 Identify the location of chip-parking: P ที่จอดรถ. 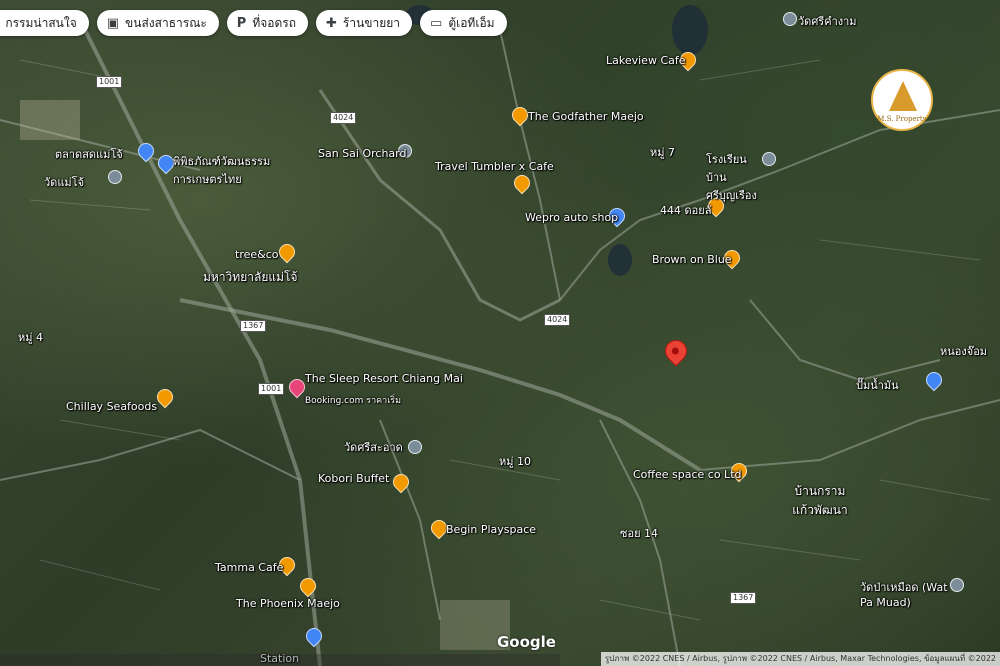
(267, 23).